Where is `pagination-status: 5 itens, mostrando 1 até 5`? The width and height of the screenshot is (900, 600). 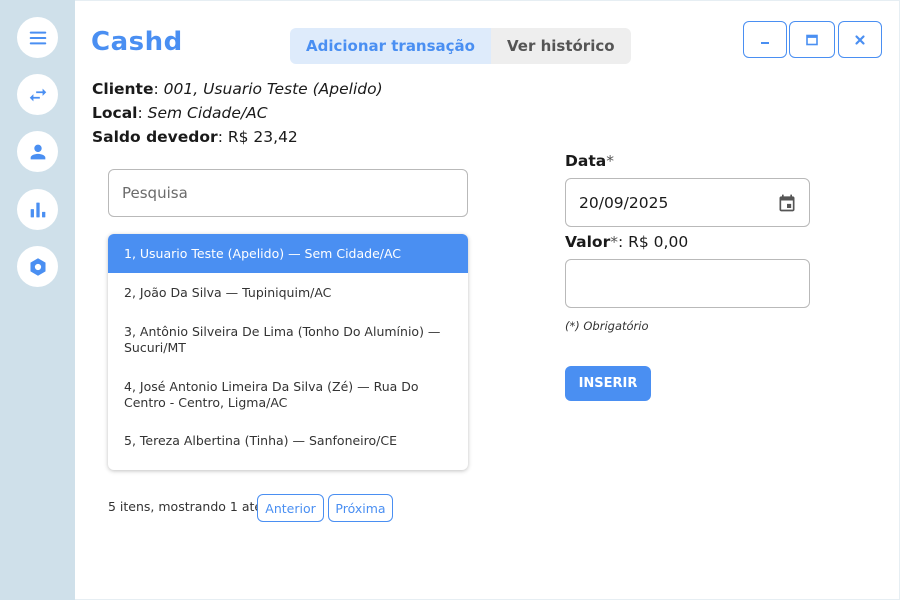 pagination-status: 5 itens, mostrando 1 até 5 is located at coordinates (191, 506).